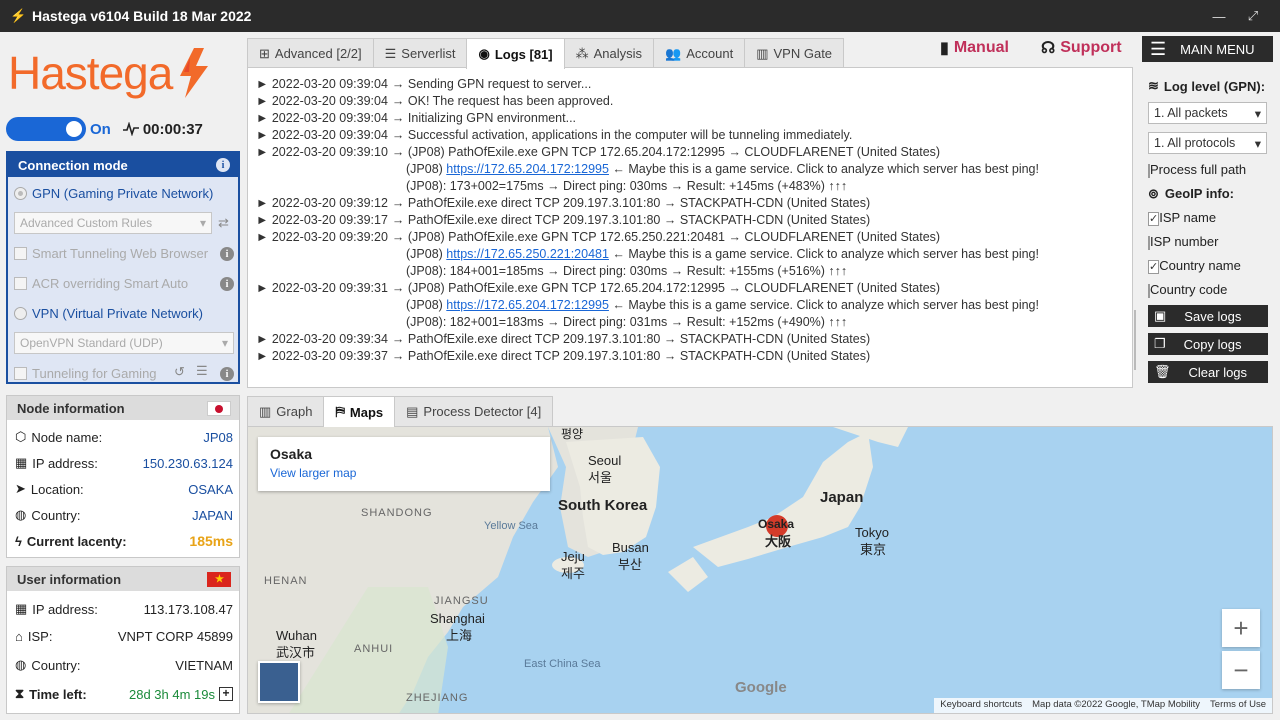  Describe the element at coordinates (171, 694) in the screenshot. I see `time-left-value: 28d 3h 4m 19s` at that location.